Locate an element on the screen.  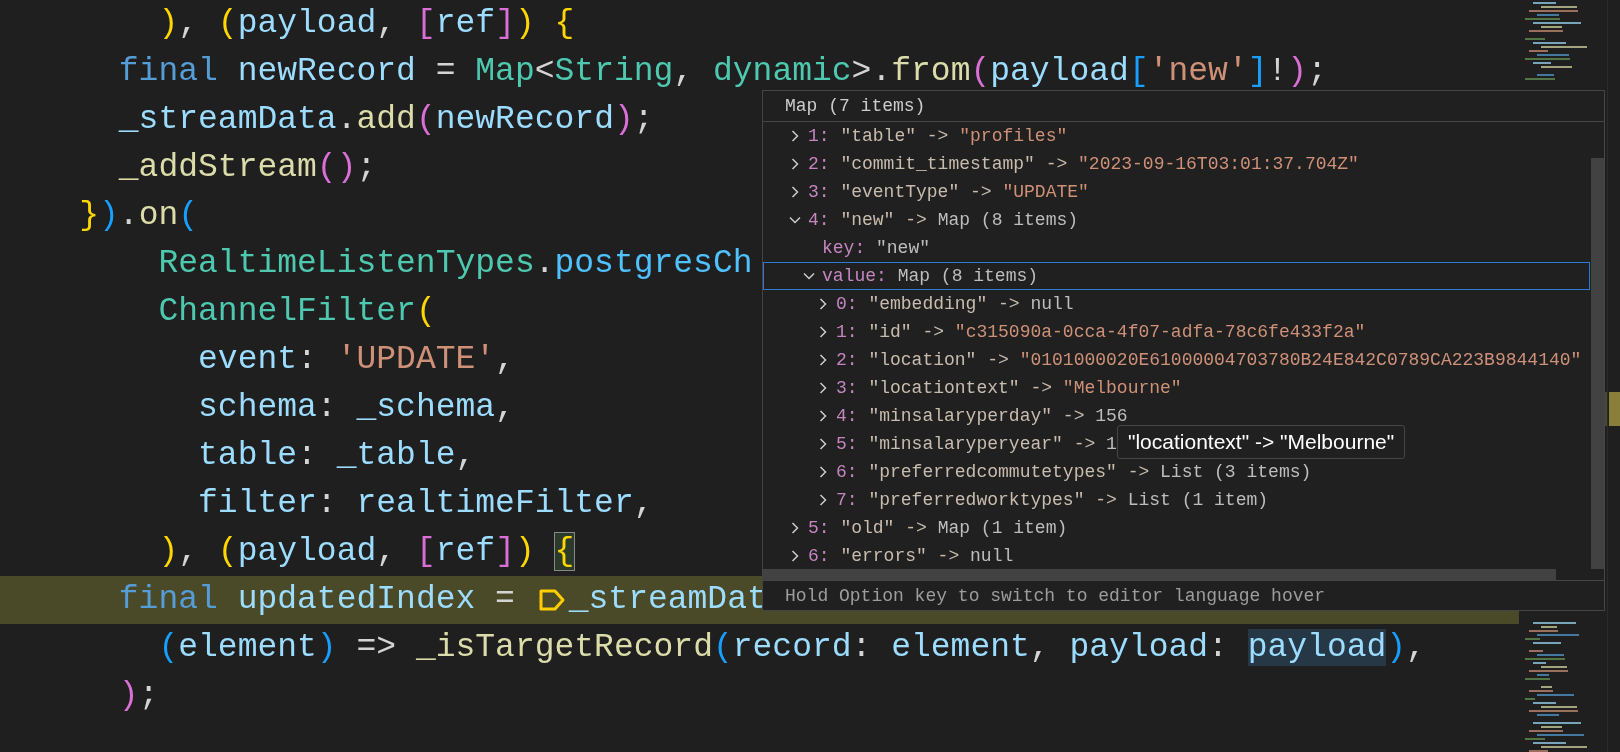
tree-item: 1: "id" -> "c315090a-0cca-4f07-adfa-78c6fe433f2a" is located at coordinates (1068, 332).